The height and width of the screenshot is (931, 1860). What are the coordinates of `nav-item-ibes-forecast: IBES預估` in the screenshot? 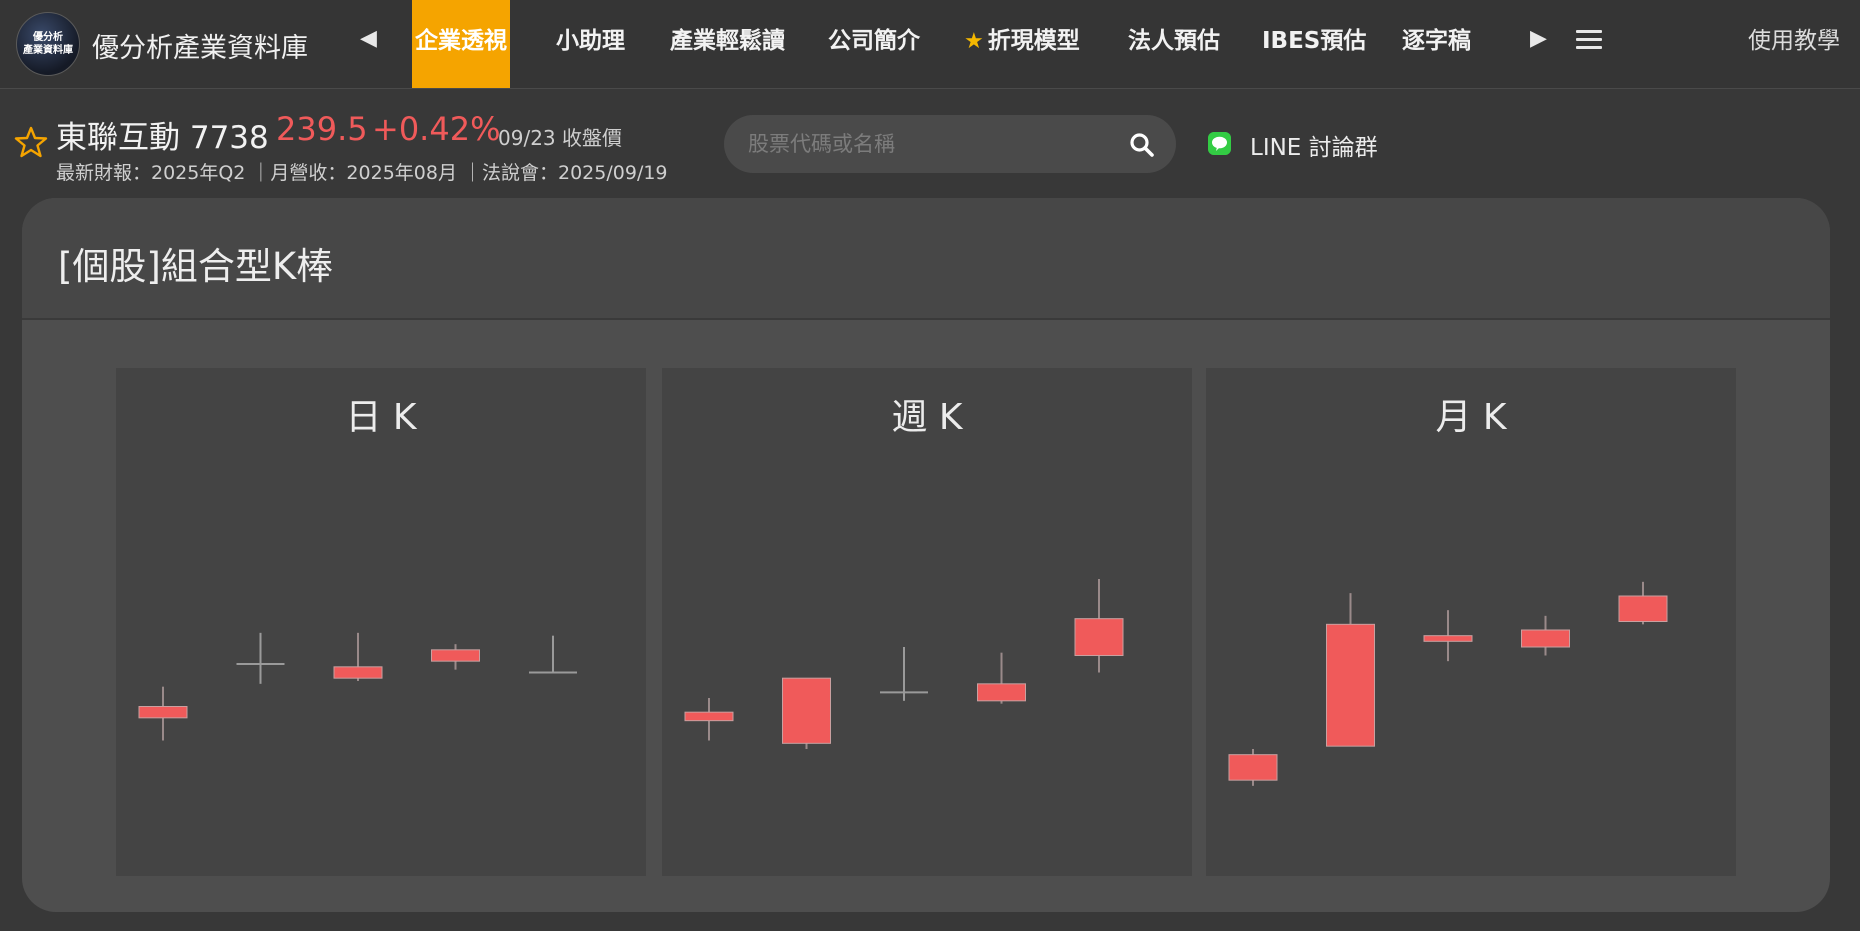 It's located at (1314, 44).